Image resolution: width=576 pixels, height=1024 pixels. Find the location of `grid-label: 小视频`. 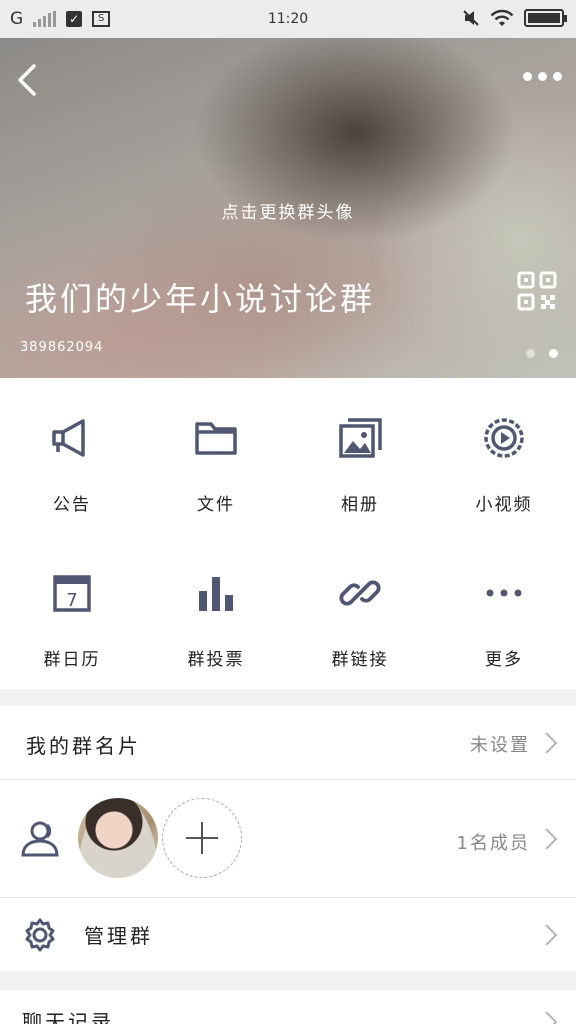

grid-label: 小视频 is located at coordinates (504, 505).